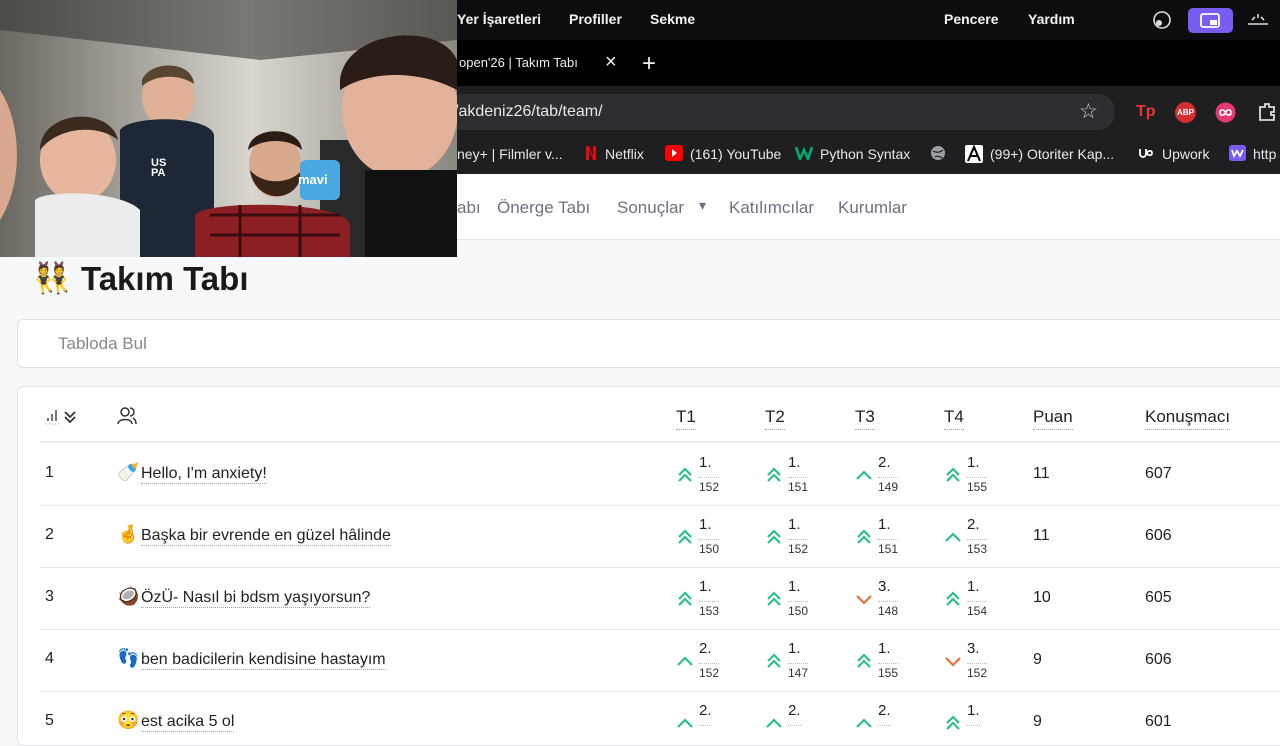 This screenshot has height=746, width=1280. Describe the element at coordinates (865, 154) in the screenshot. I see `bookmark-python-syntax: Python Syntax` at that location.